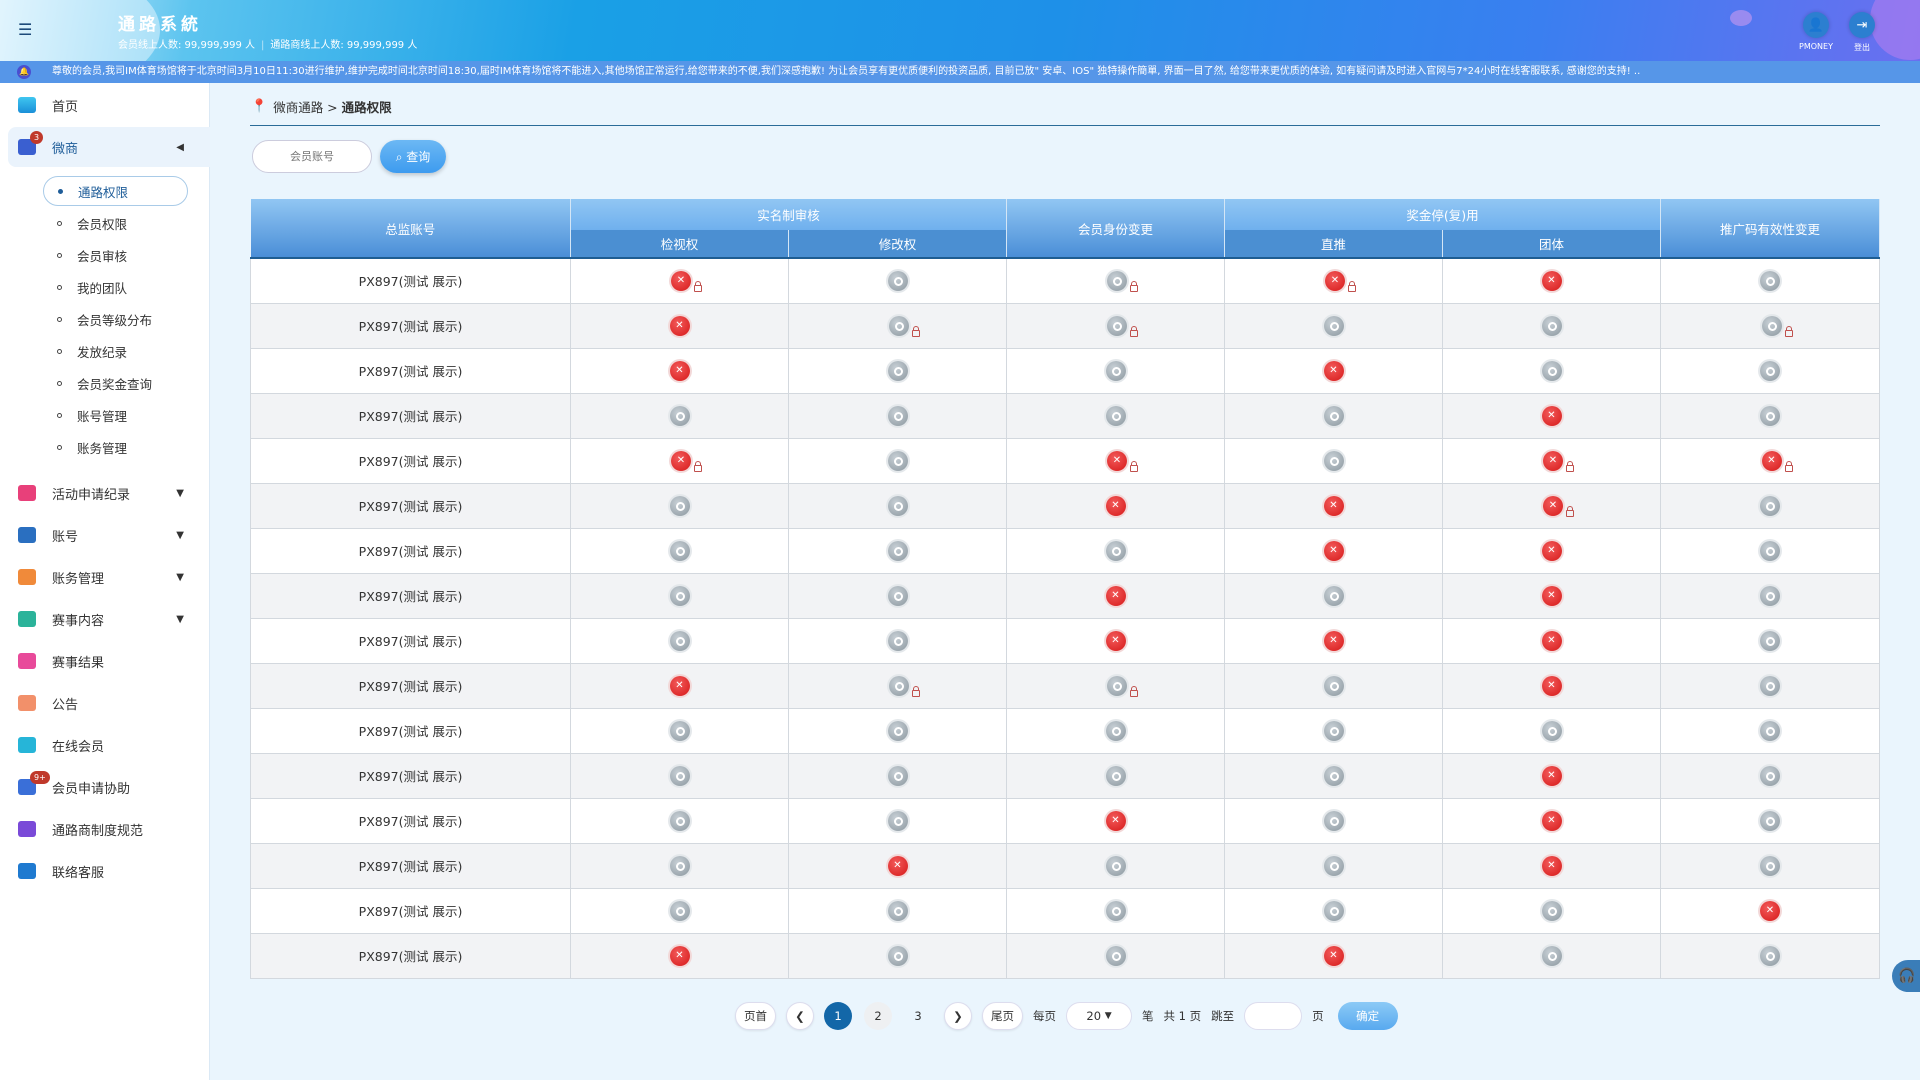 Image resolution: width=1920 pixels, height=1080 pixels. I want to click on sidebar-item: 通路商制度规范, so click(109, 829).